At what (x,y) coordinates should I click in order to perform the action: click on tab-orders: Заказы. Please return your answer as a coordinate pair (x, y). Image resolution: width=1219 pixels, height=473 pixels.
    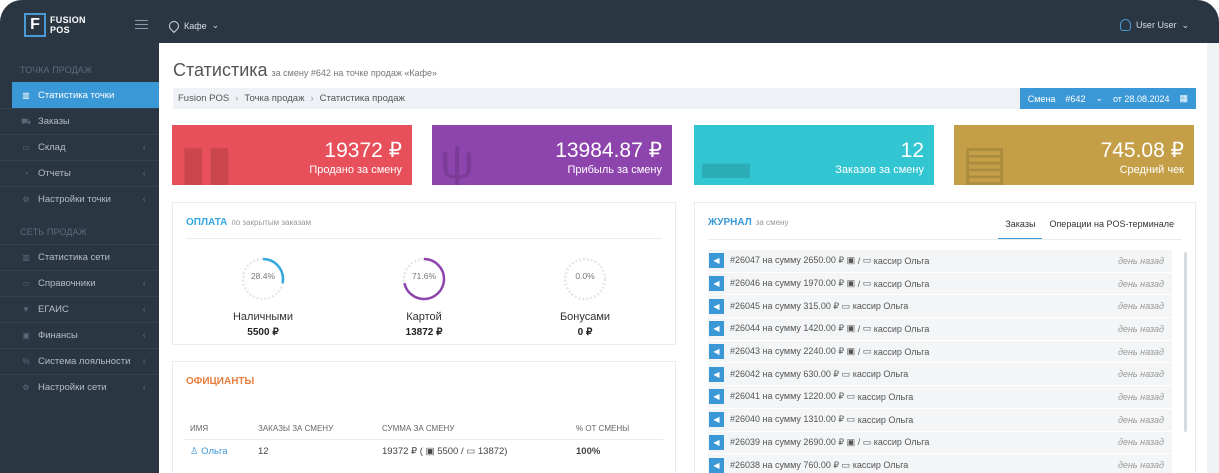
    Looking at the image, I should click on (1020, 227).